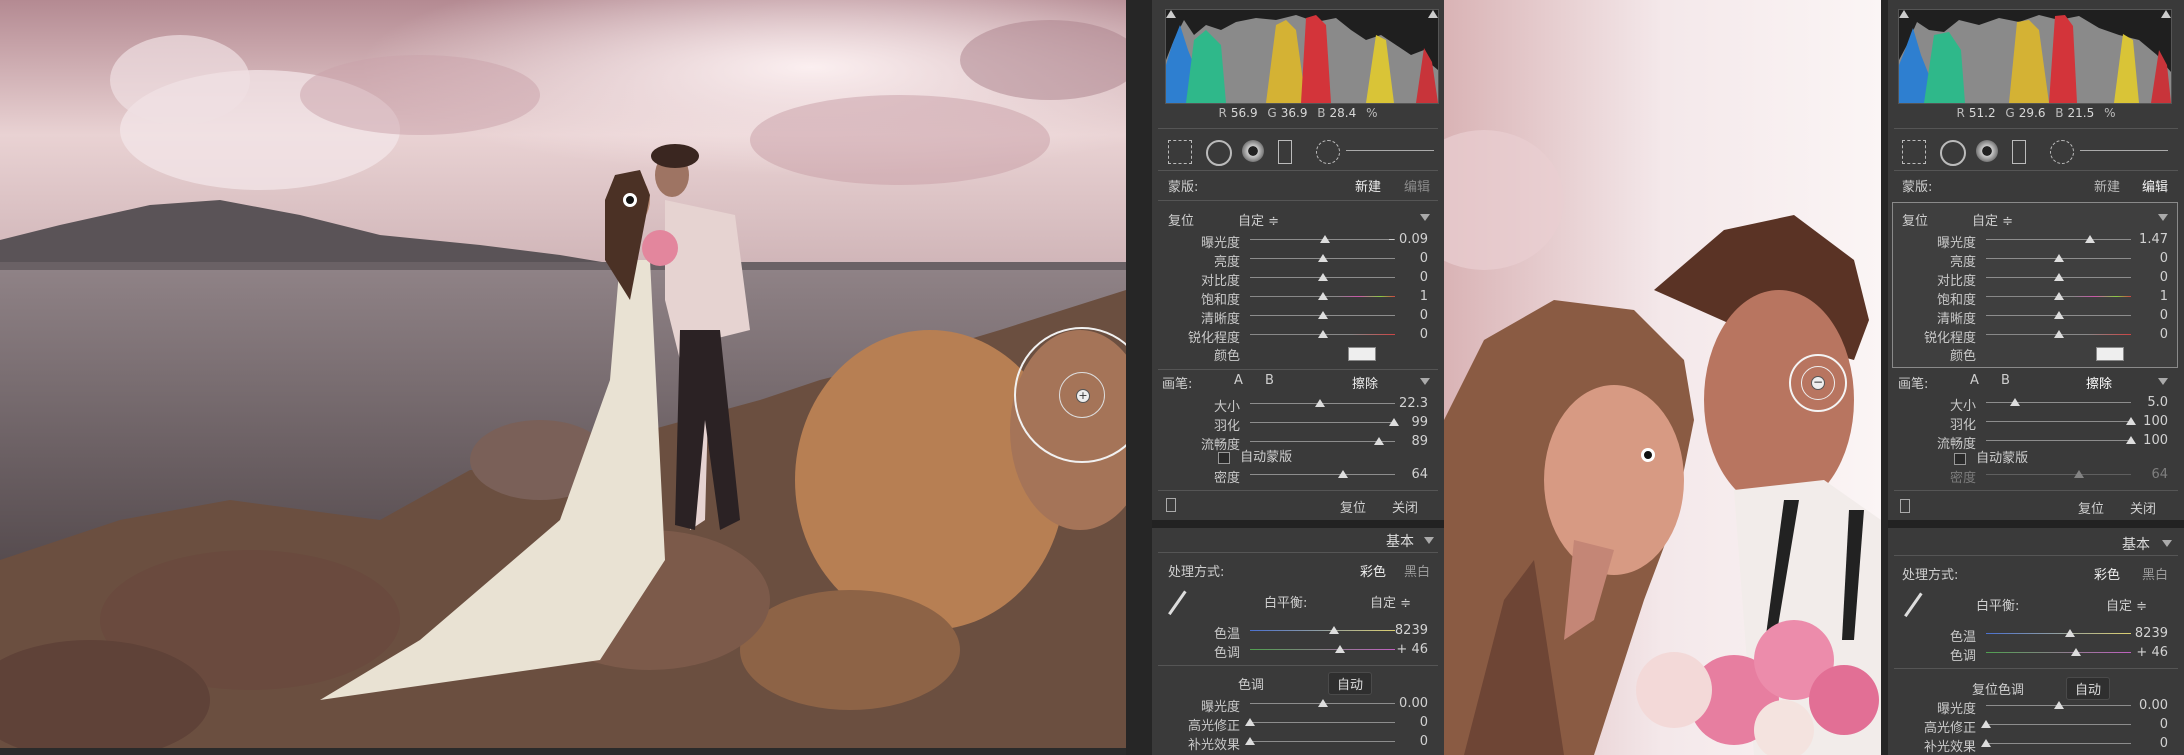 Image resolution: width=2184 pixels, height=755 pixels. What do you see at coordinates (1180, 152) in the screenshot?
I see `crop-icon` at bounding box center [1180, 152].